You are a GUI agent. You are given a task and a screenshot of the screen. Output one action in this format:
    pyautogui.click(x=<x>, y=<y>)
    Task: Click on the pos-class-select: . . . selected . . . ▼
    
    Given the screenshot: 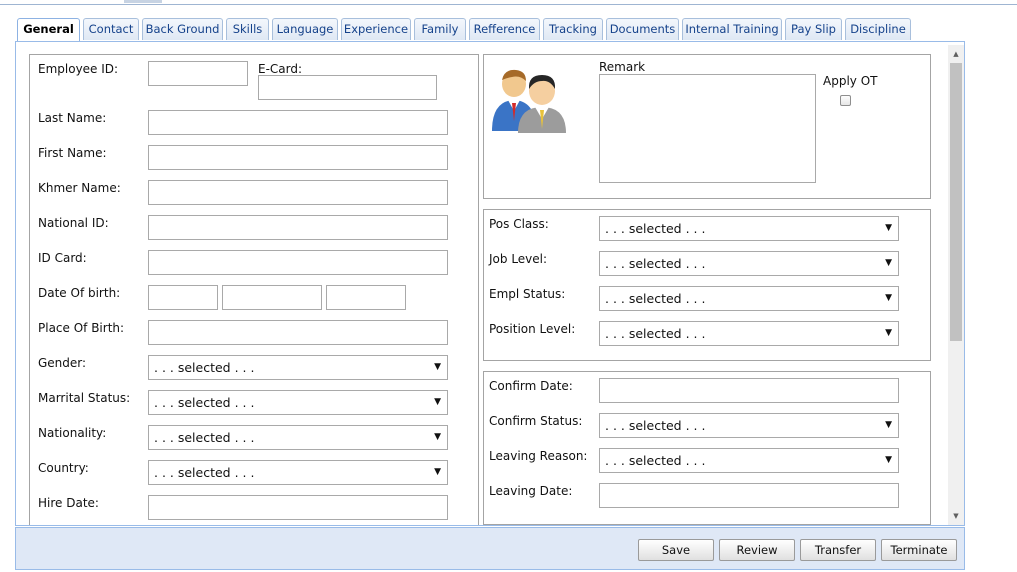 What is the action you would take?
    pyautogui.click(x=749, y=228)
    